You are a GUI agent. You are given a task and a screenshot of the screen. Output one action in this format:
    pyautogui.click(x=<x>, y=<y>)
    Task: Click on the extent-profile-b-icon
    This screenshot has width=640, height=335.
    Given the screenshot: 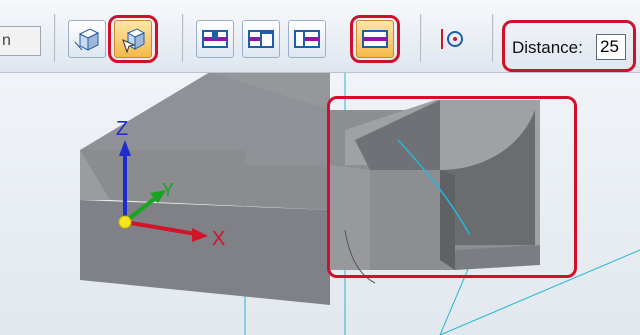 What is the action you would take?
    pyautogui.click(x=261, y=39)
    